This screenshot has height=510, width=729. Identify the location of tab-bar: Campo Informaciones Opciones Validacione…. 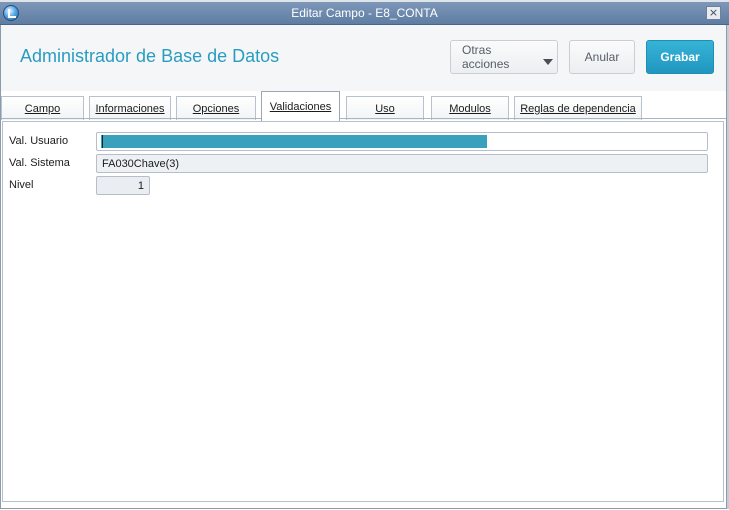
(363, 106).